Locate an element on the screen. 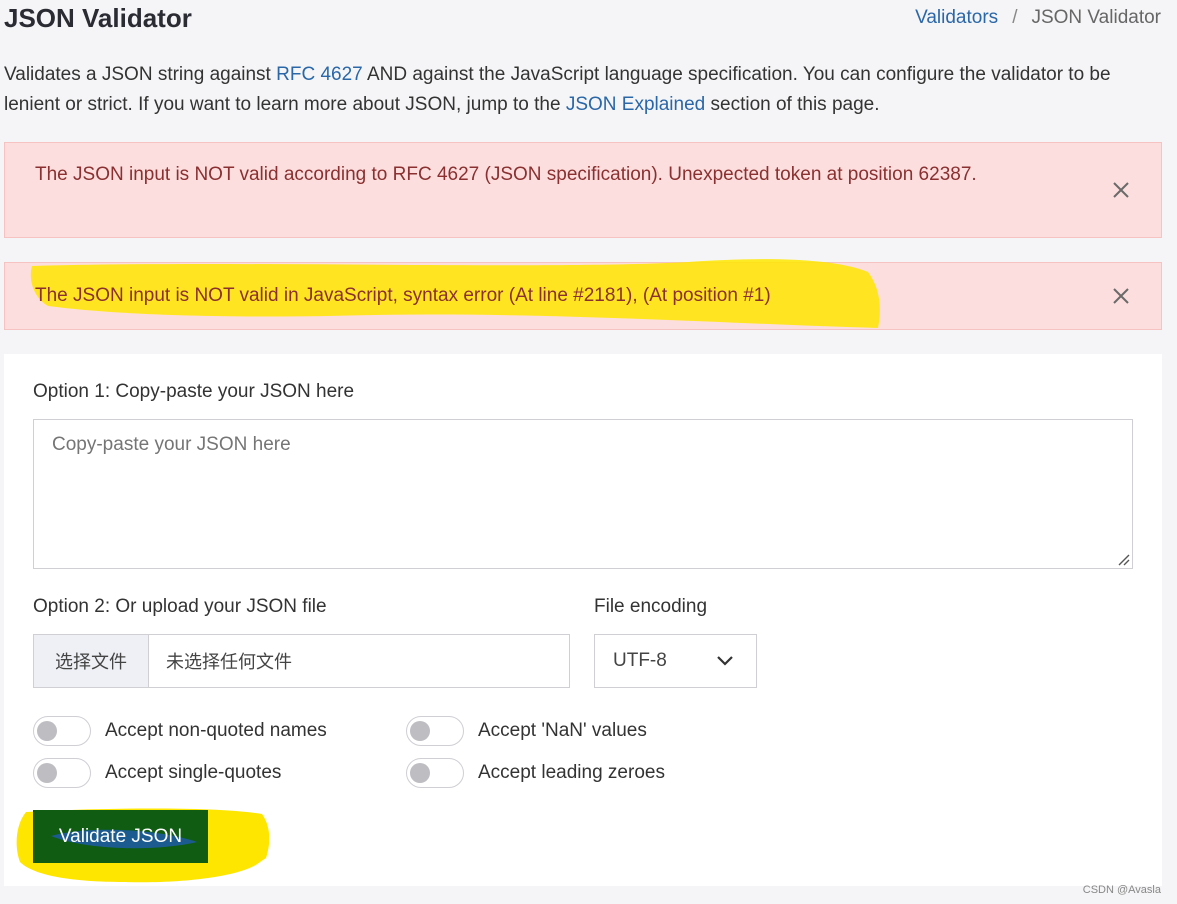  toggle-label: Accept non-quoted names is located at coordinates (216, 730).